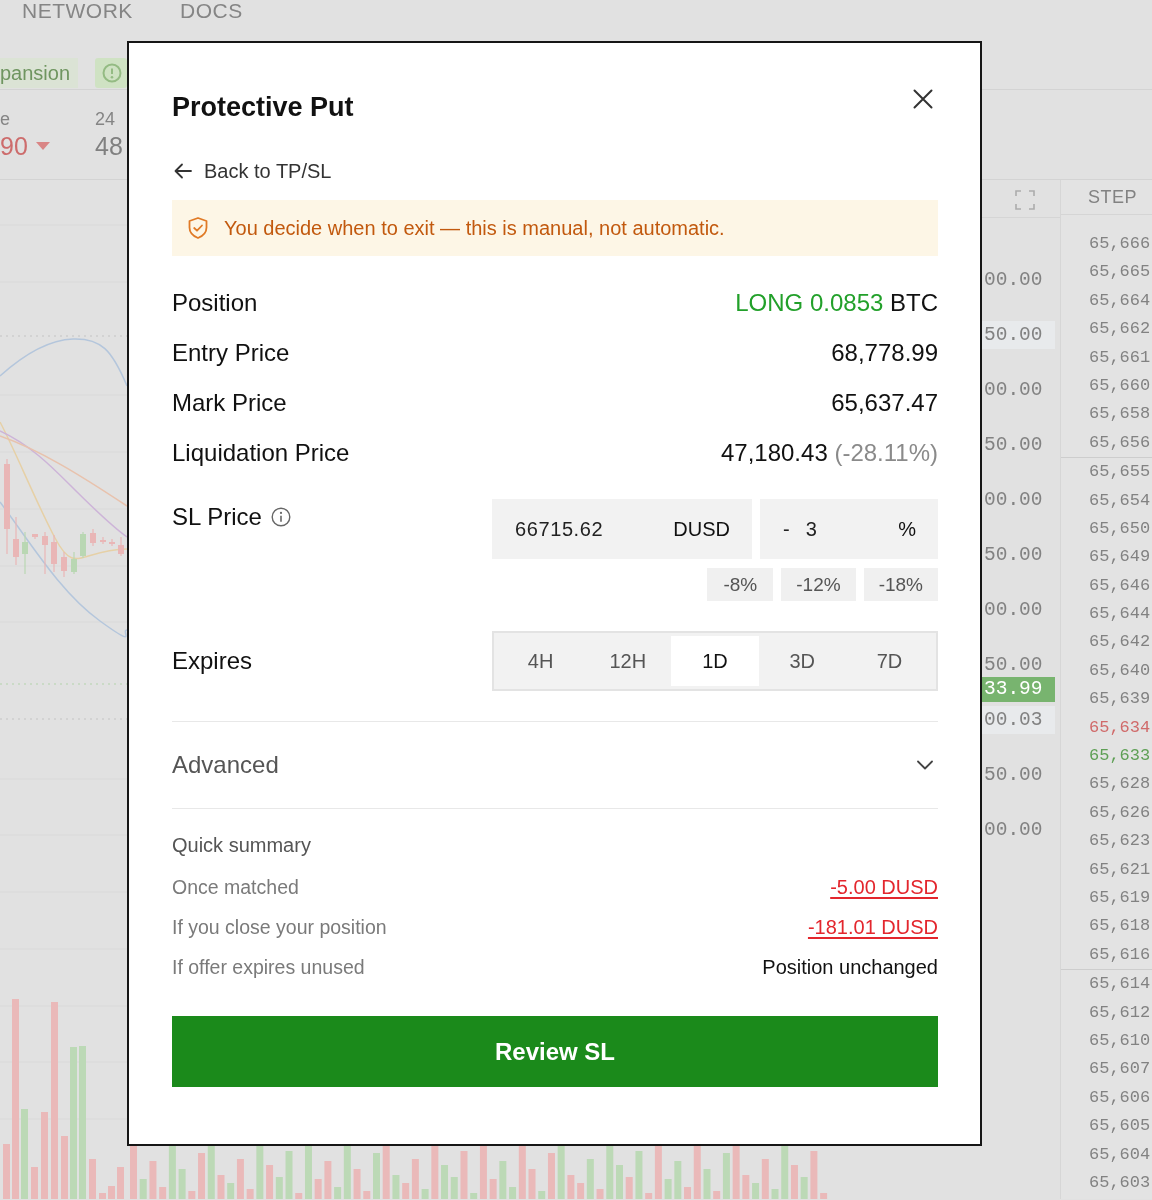 The width and height of the screenshot is (1152, 1200). I want to click on percent-preset-button: -12%, so click(818, 584).